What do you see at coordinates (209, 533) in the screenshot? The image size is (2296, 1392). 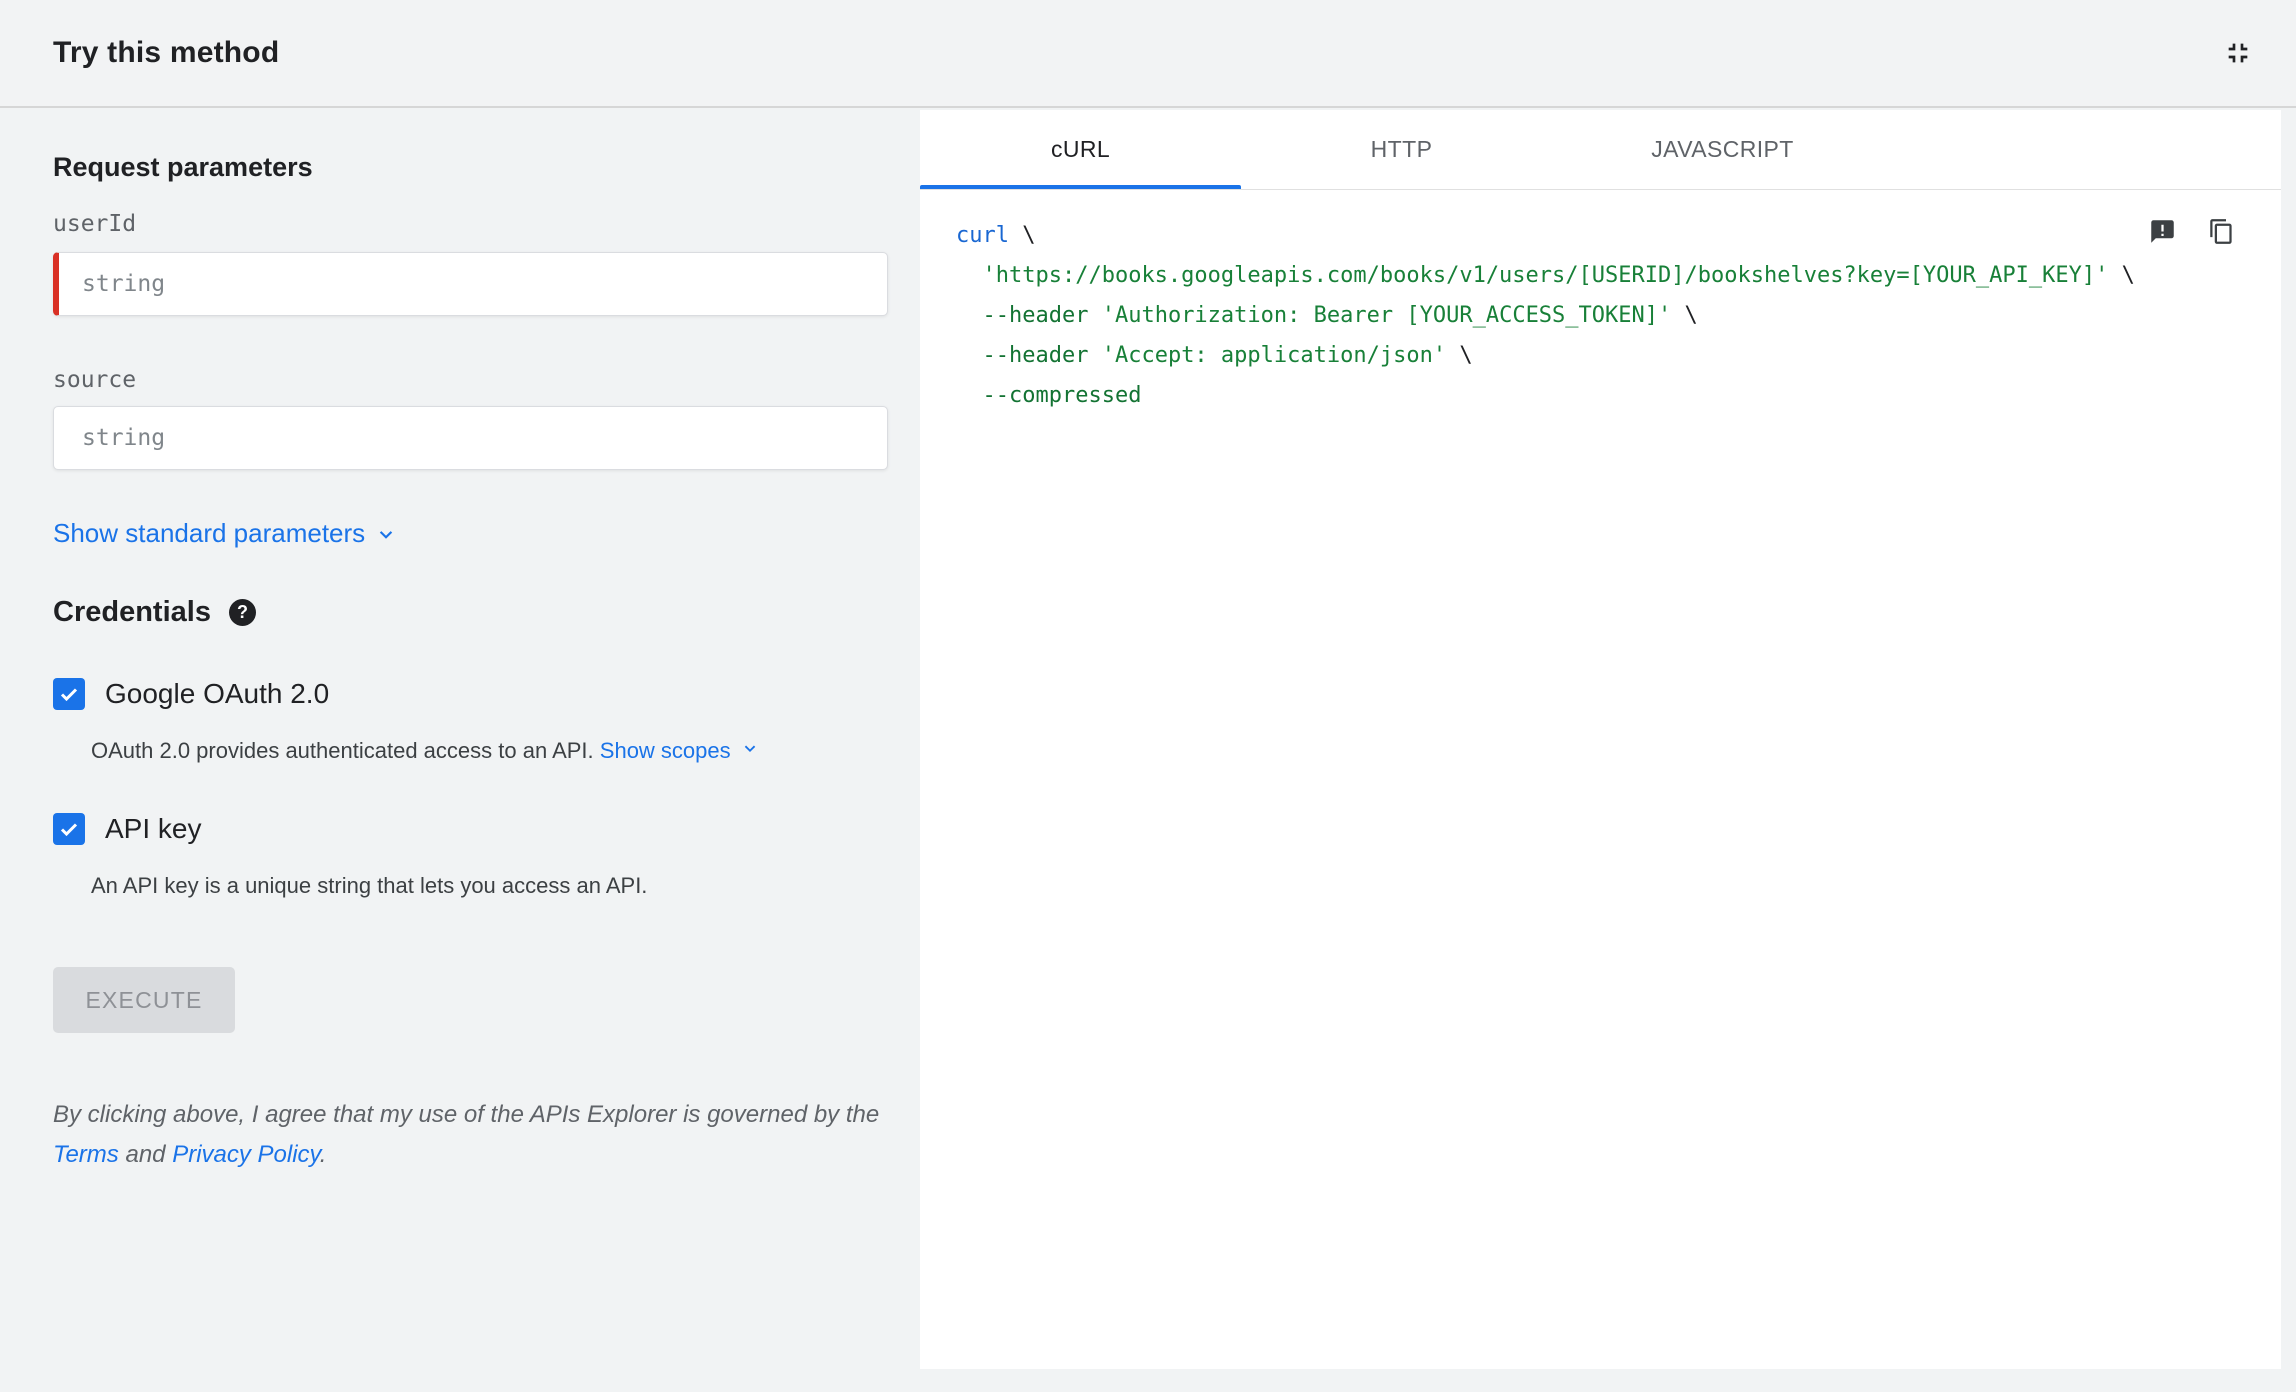 I see `show-standard-parameters-link: Show standard parameters` at bounding box center [209, 533].